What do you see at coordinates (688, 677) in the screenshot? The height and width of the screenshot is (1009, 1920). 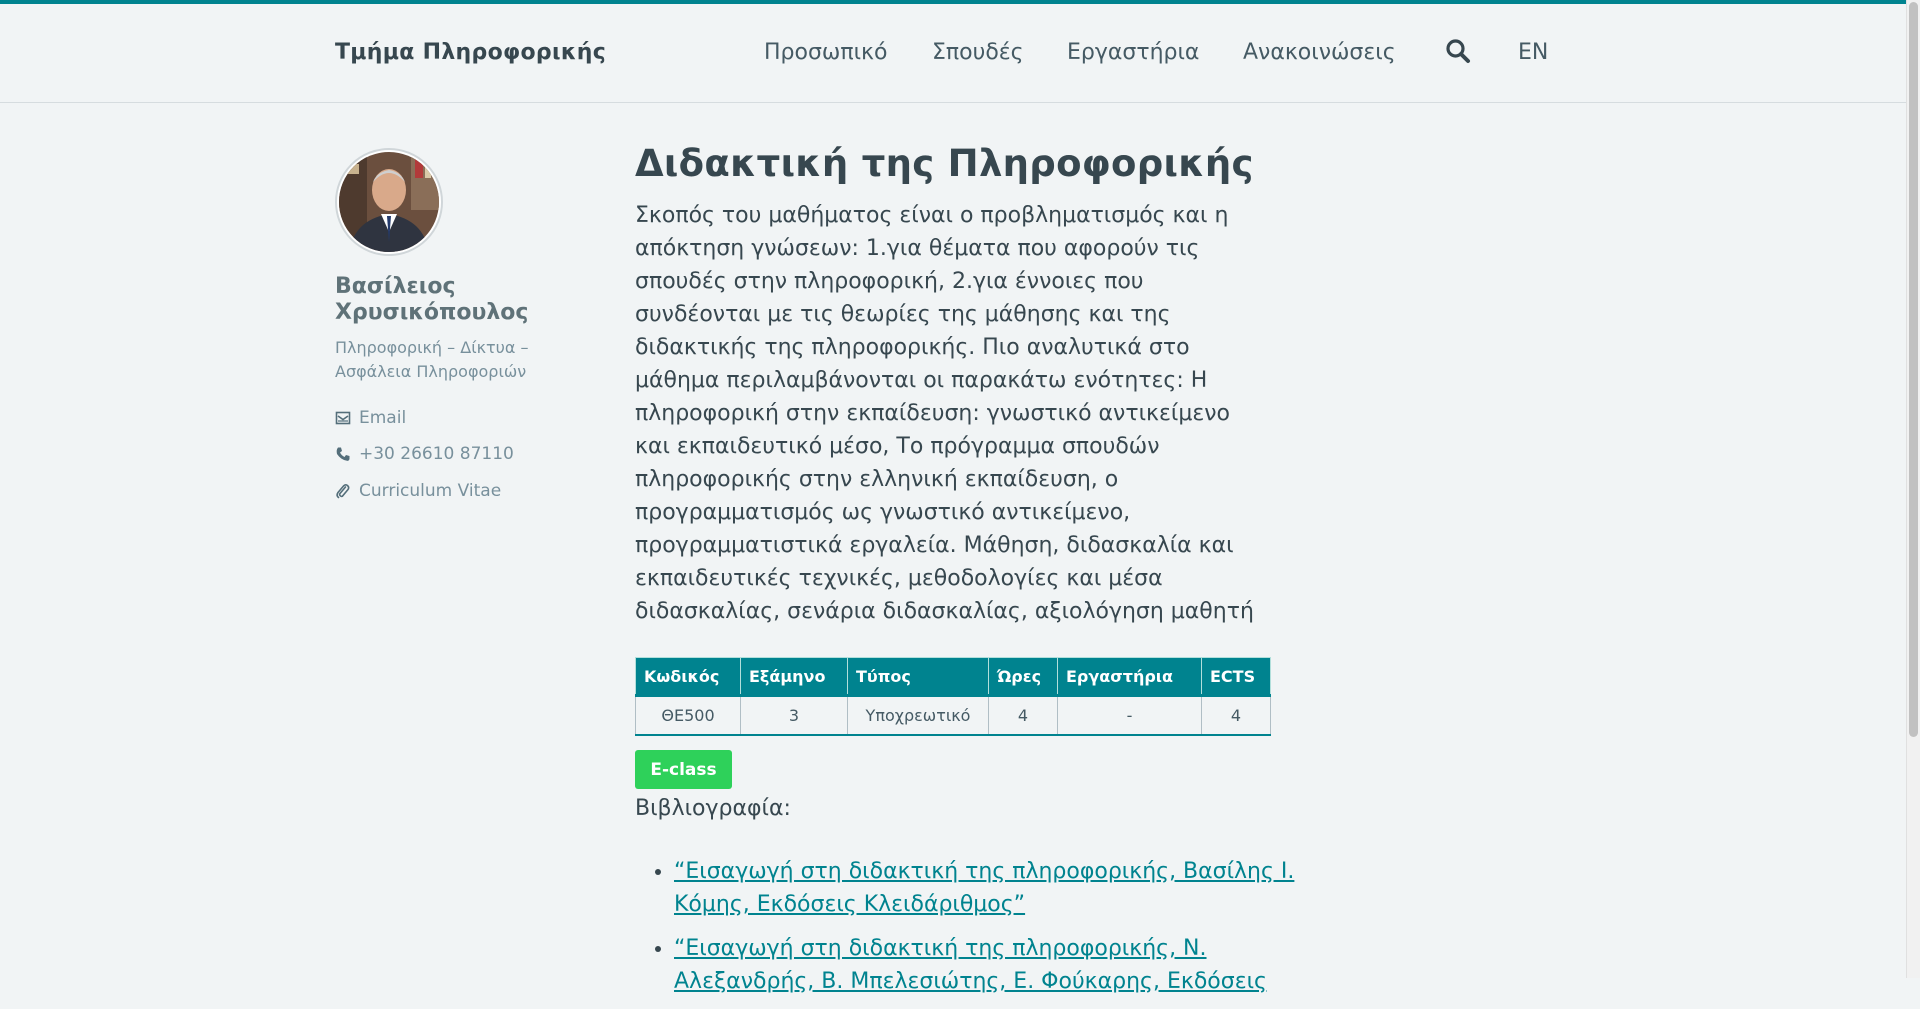 I see `th-code: Κωδικός` at bounding box center [688, 677].